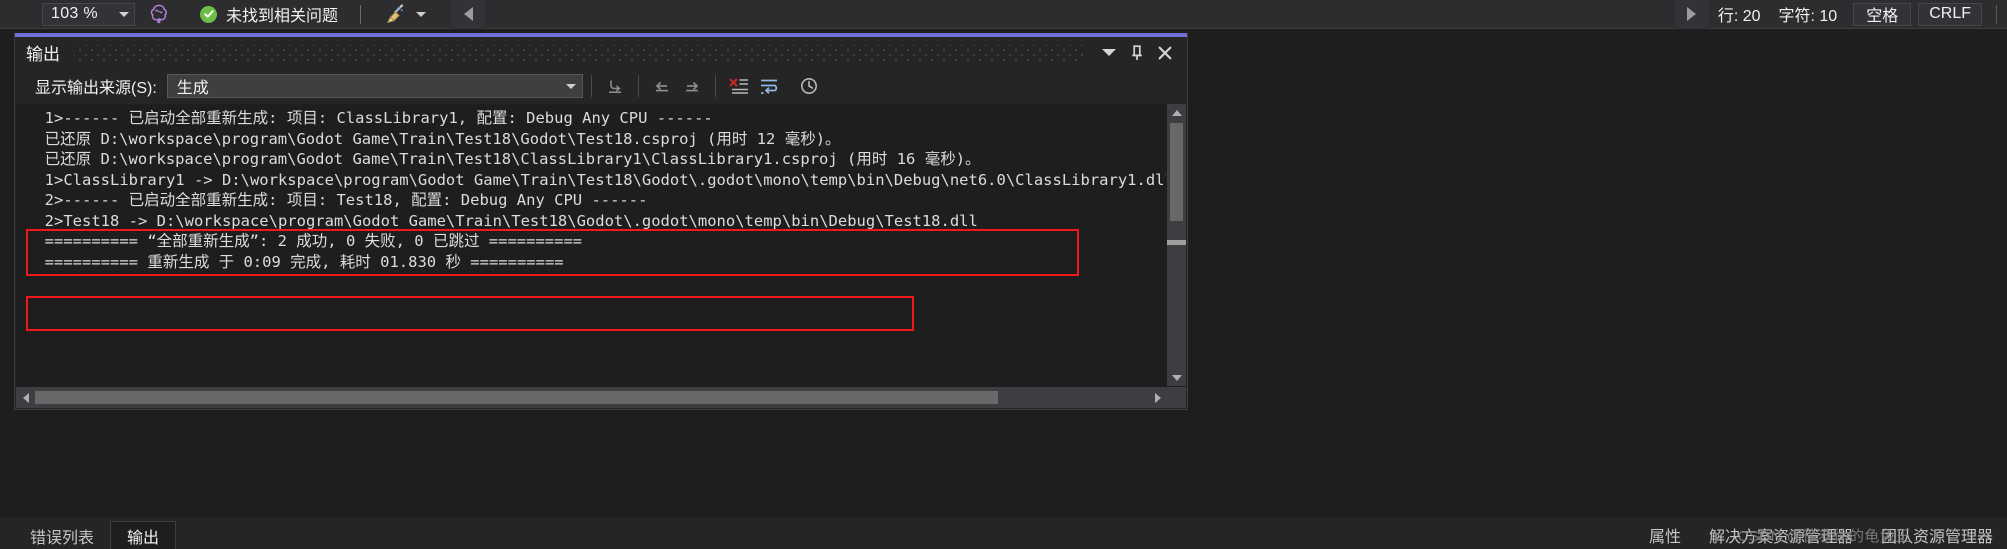 This screenshot has width=2007, height=549. What do you see at coordinates (62, 535) in the screenshot?
I see `tab-error-list: 错误列表` at bounding box center [62, 535].